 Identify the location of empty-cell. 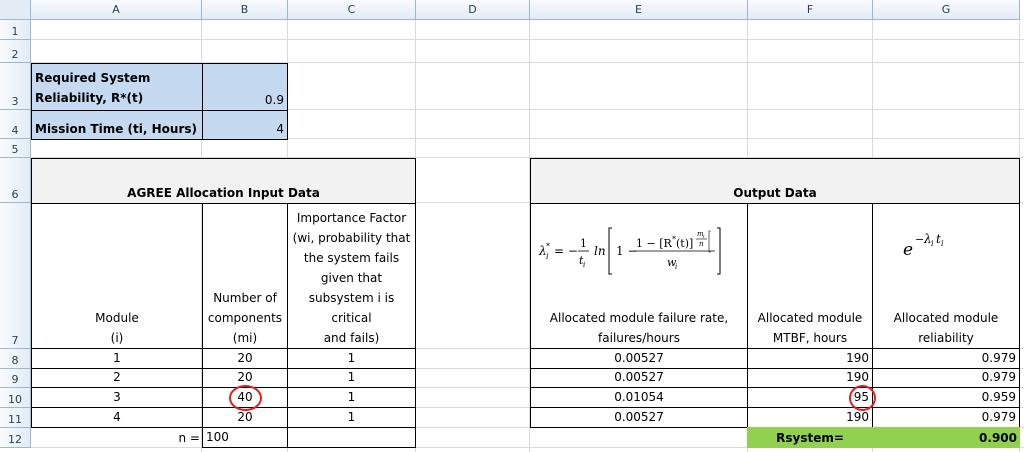
(351, 437).